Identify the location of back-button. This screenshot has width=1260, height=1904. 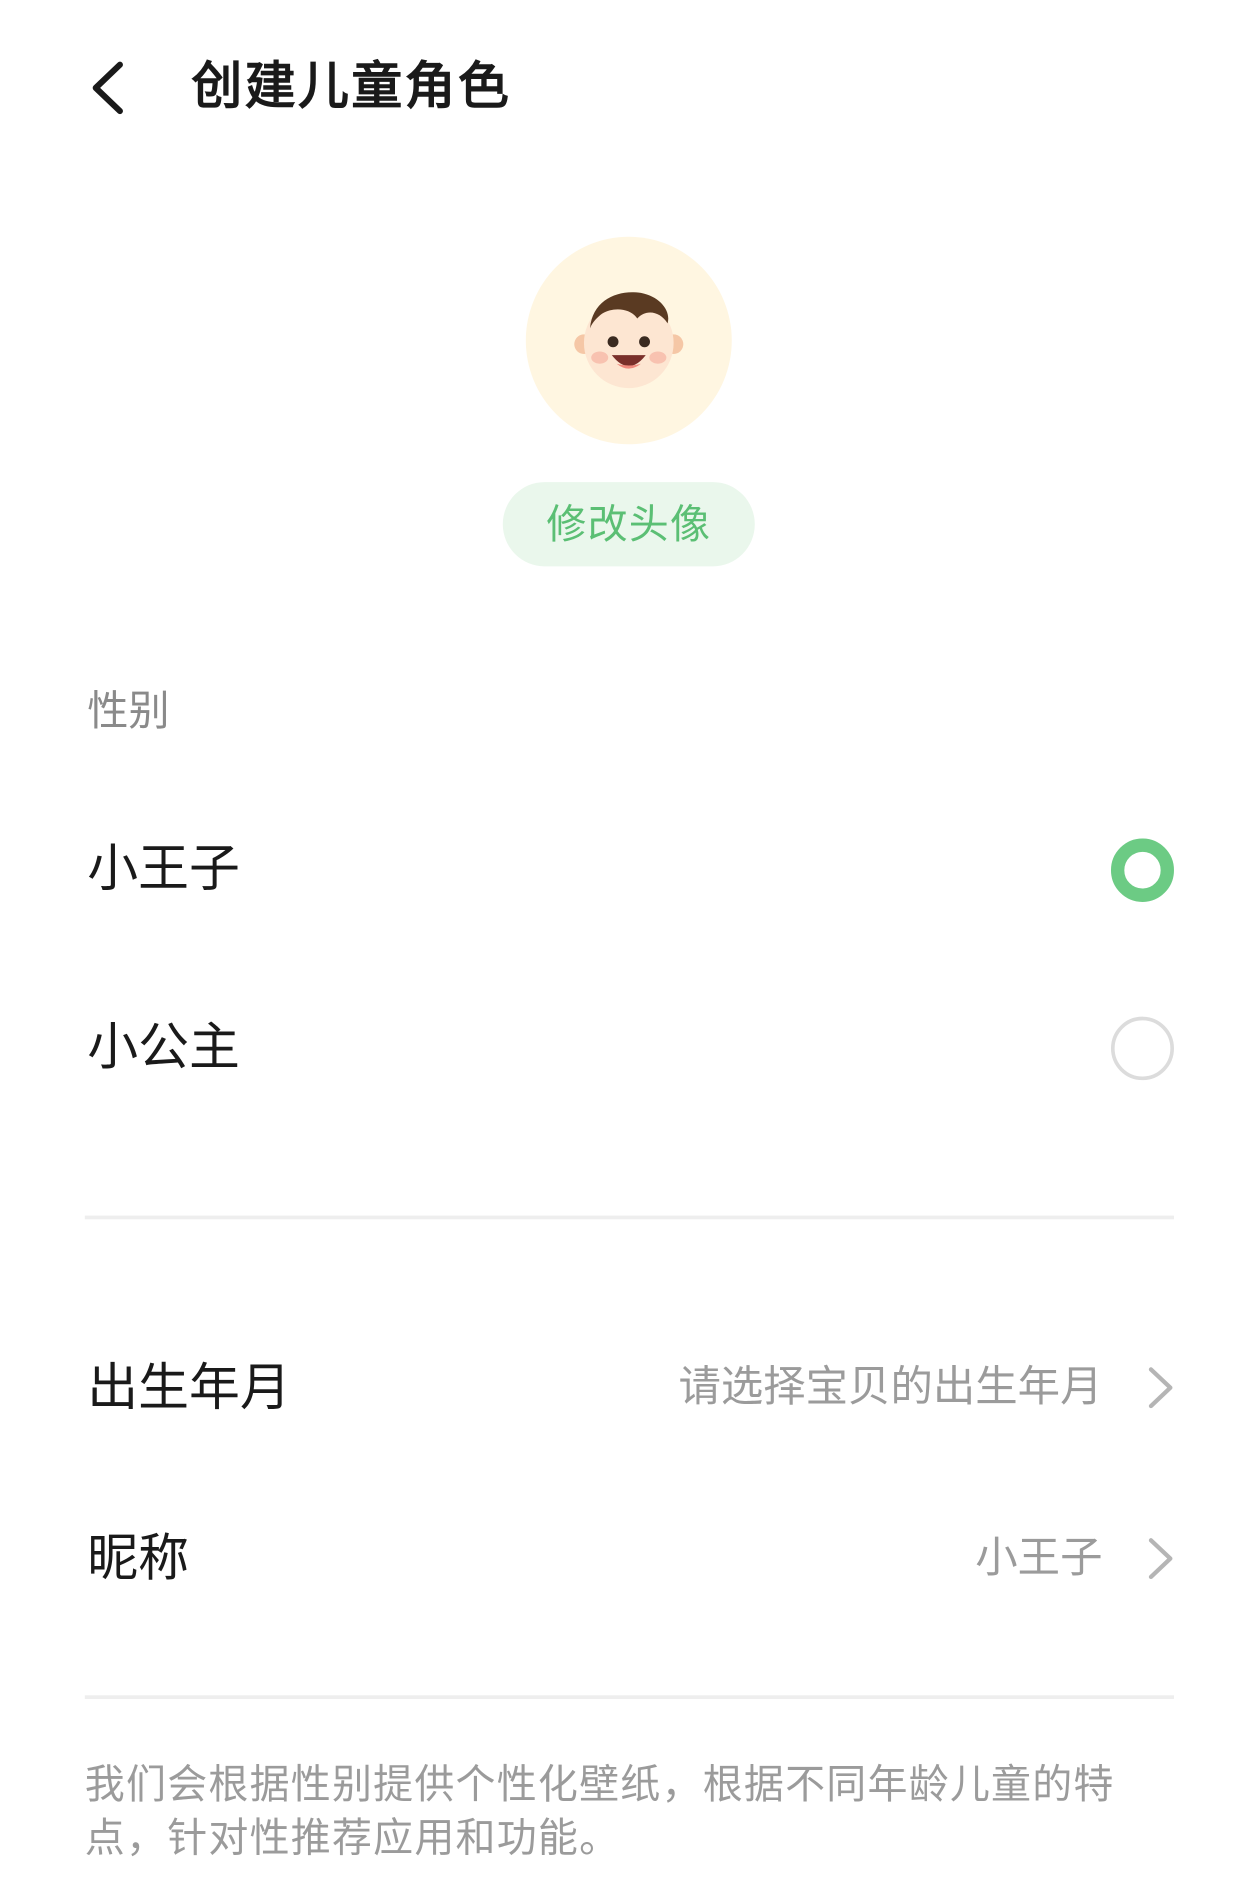
(107, 87).